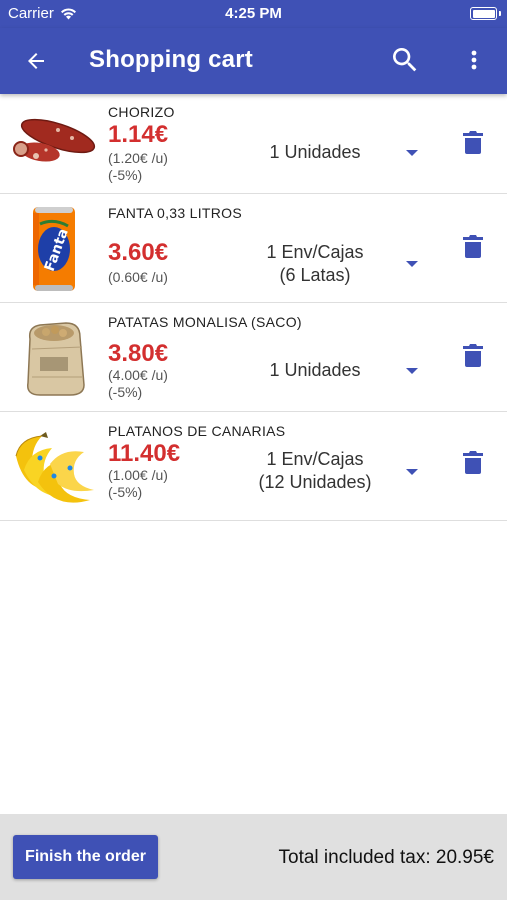 The height and width of the screenshot is (900, 507). Describe the element at coordinates (141, 112) in the screenshot. I see `item-name: CHORIZO` at that location.